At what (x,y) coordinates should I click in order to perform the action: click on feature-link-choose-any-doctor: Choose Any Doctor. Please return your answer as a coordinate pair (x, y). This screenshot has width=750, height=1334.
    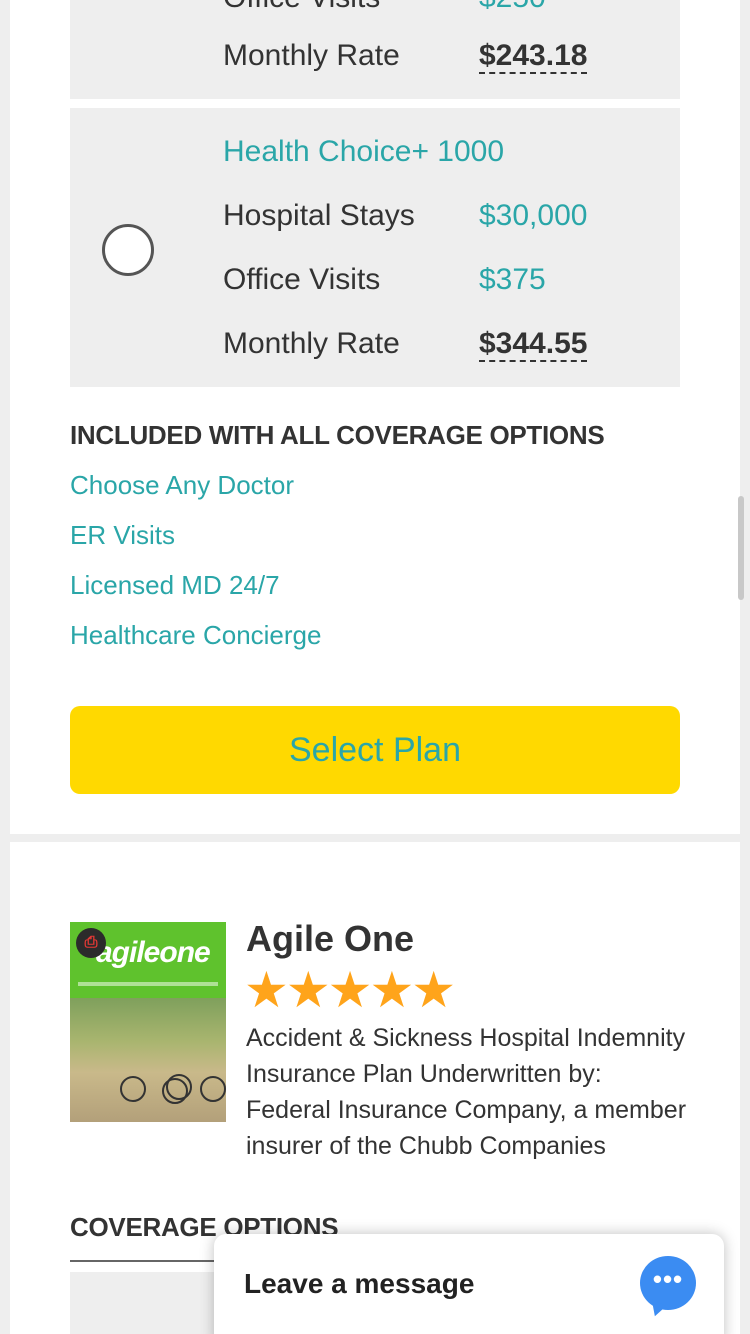
    Looking at the image, I should click on (182, 485).